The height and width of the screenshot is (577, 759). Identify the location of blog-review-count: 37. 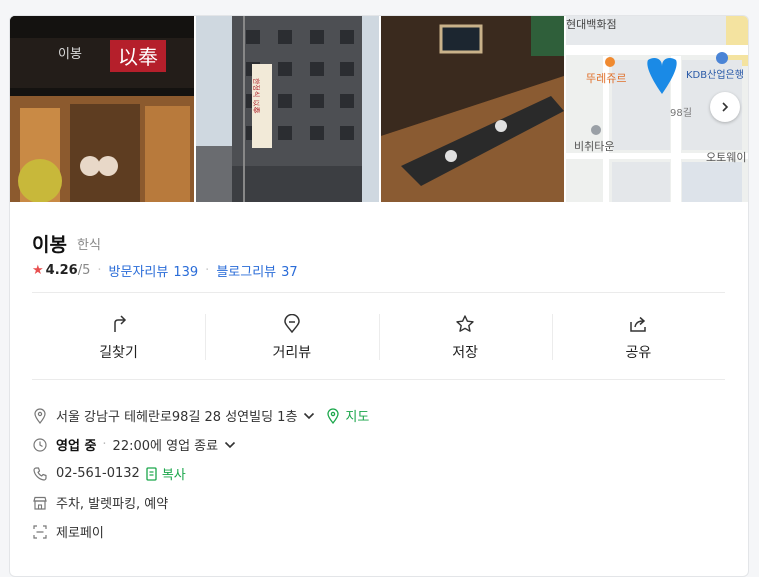
(289, 272).